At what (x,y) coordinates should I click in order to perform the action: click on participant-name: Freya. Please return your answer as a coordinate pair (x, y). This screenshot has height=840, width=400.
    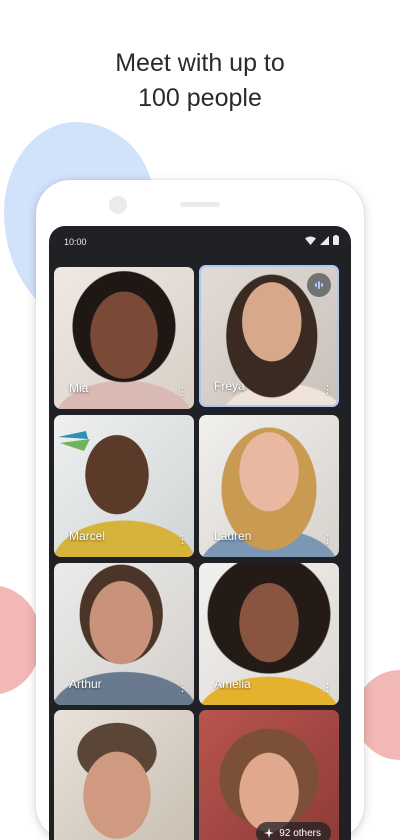
    Looking at the image, I should click on (229, 386).